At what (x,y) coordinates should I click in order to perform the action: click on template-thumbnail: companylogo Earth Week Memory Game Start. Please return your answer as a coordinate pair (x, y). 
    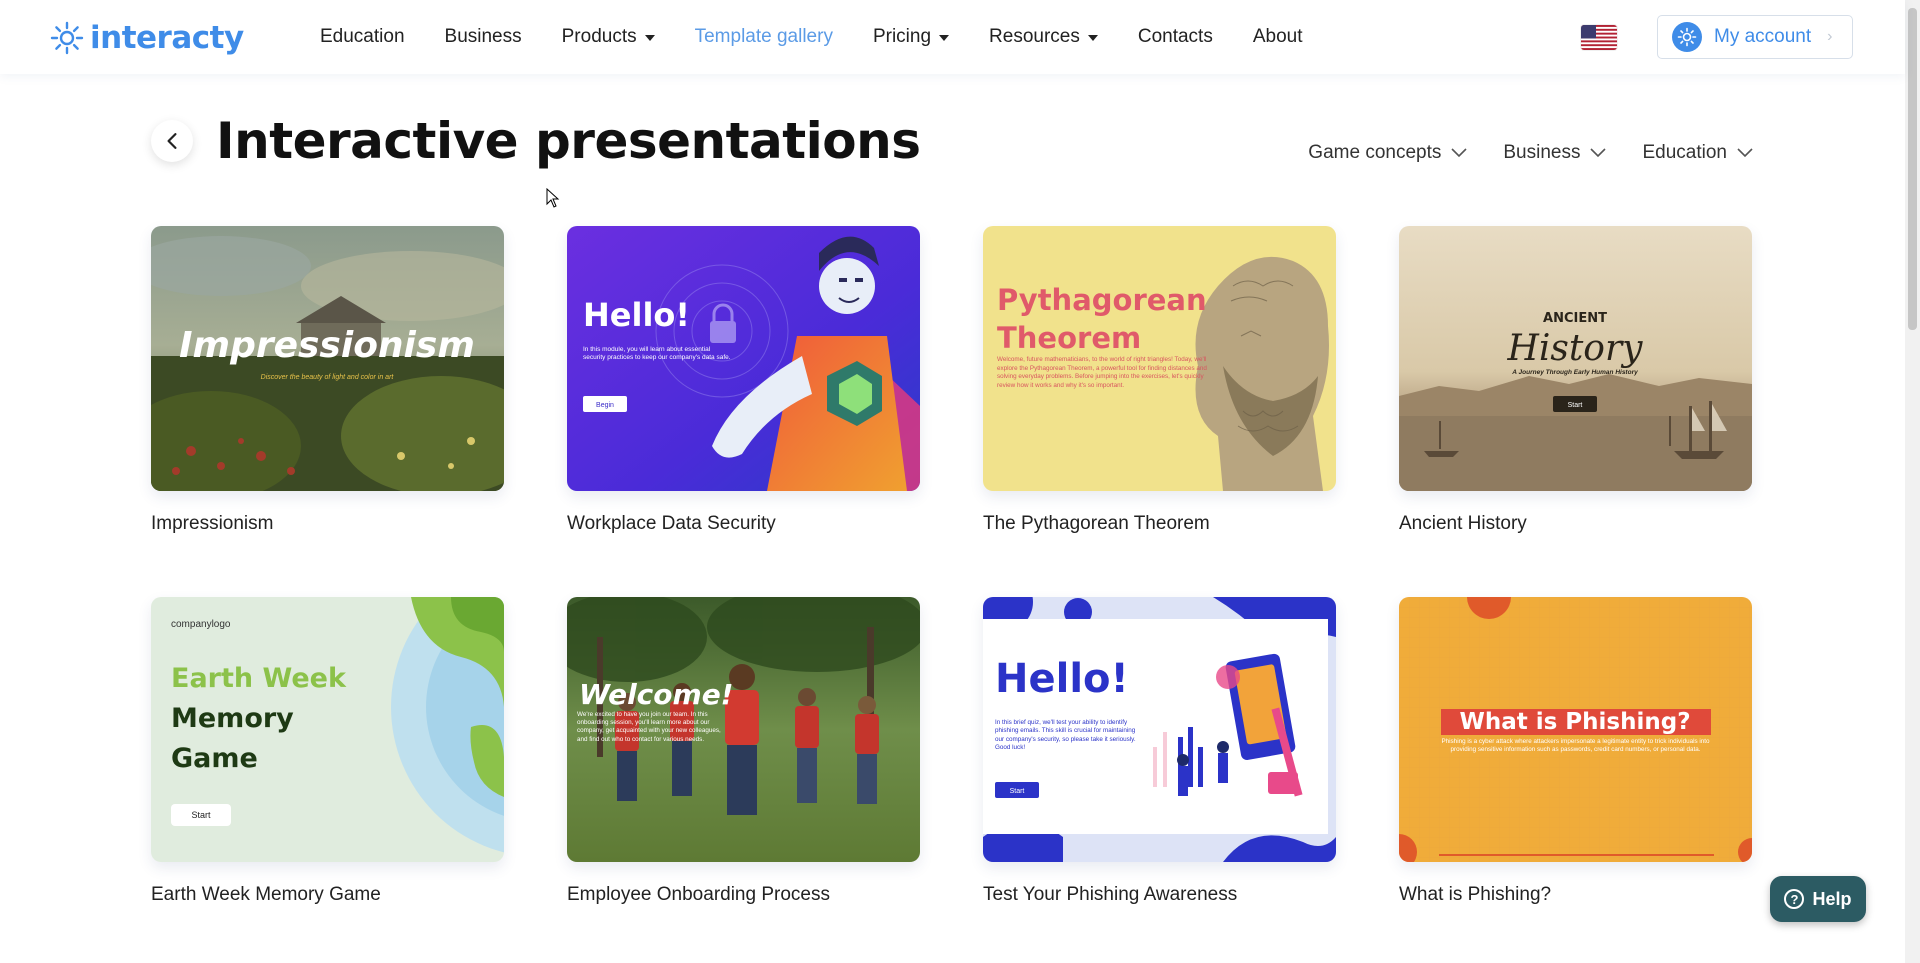
    Looking at the image, I should click on (327, 729).